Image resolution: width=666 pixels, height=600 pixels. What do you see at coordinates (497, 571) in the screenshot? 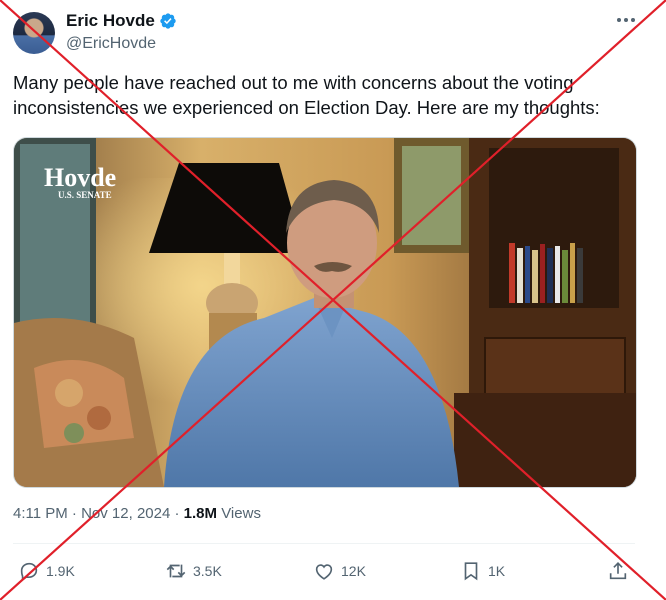
I see `bookmark-count: 1K` at bounding box center [497, 571].